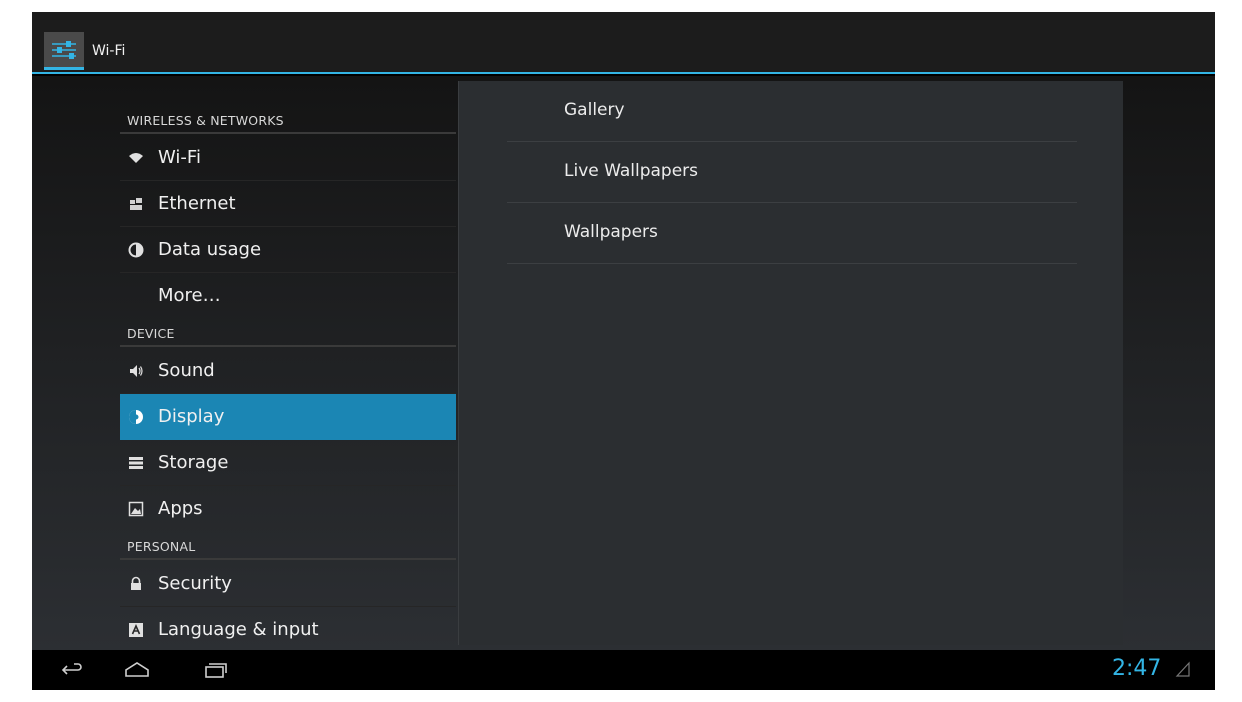  What do you see at coordinates (288, 158) in the screenshot?
I see `settings-item-wifi: Wi-Fi` at bounding box center [288, 158].